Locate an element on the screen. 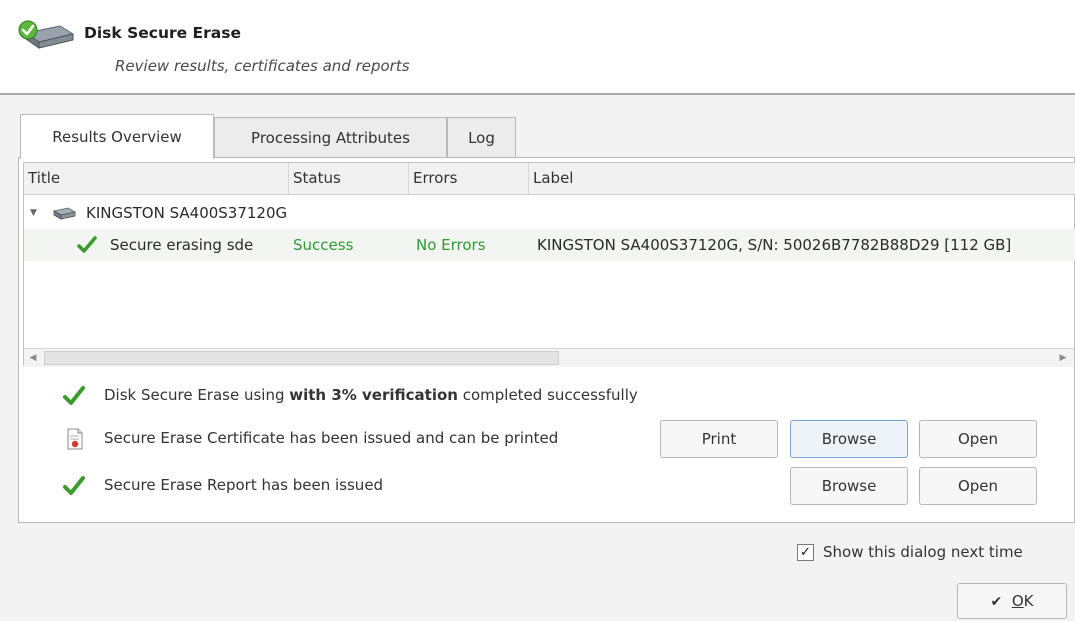 The image size is (1075, 621). certificate-icon is located at coordinates (75, 439).